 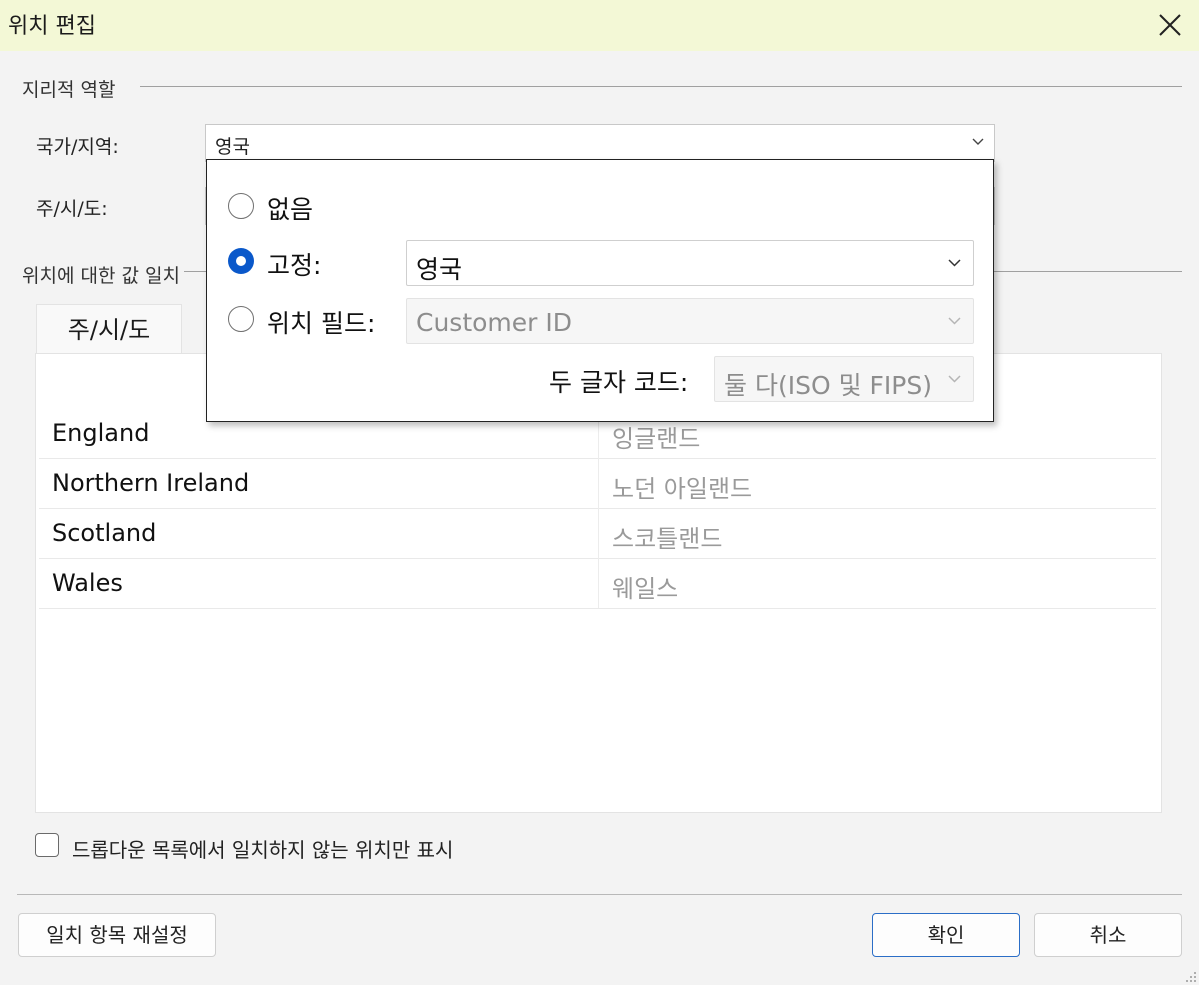 What do you see at coordinates (656, 436) in the screenshot?
I see `row-match: 잉글랜드` at bounding box center [656, 436].